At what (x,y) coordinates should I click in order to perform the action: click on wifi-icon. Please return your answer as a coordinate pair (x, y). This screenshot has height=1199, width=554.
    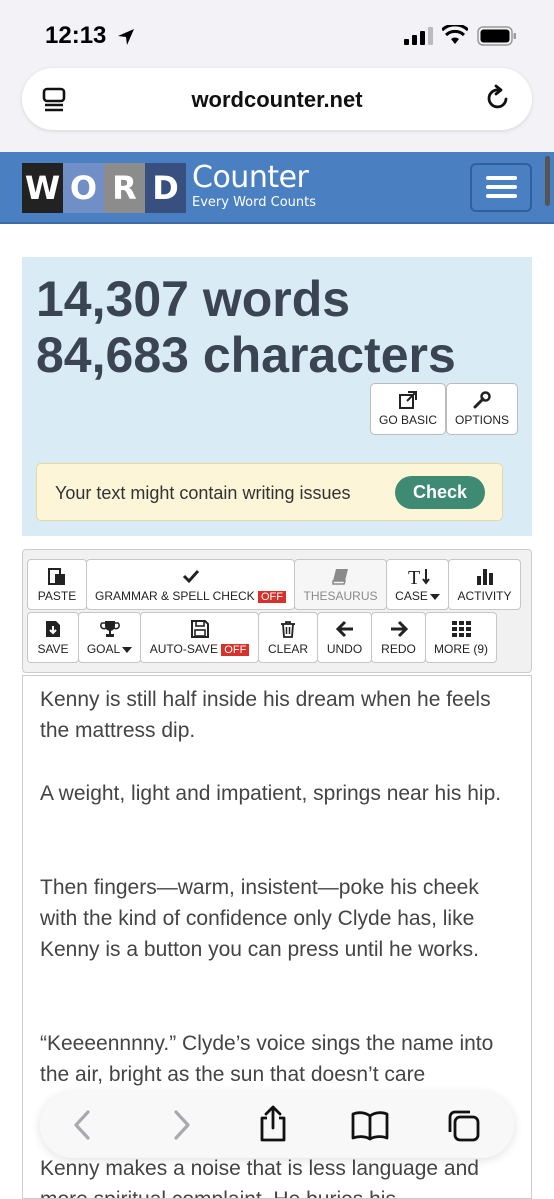
    Looking at the image, I should click on (455, 34).